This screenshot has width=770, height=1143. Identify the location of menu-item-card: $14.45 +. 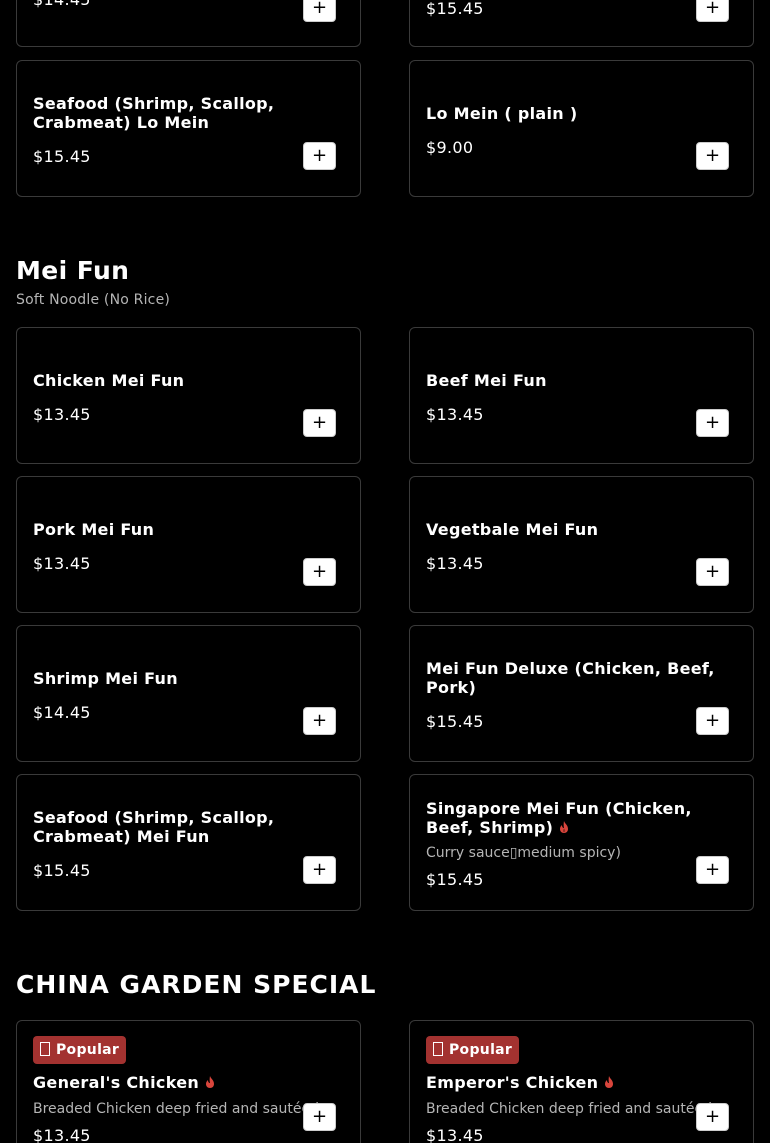
(188, 23).